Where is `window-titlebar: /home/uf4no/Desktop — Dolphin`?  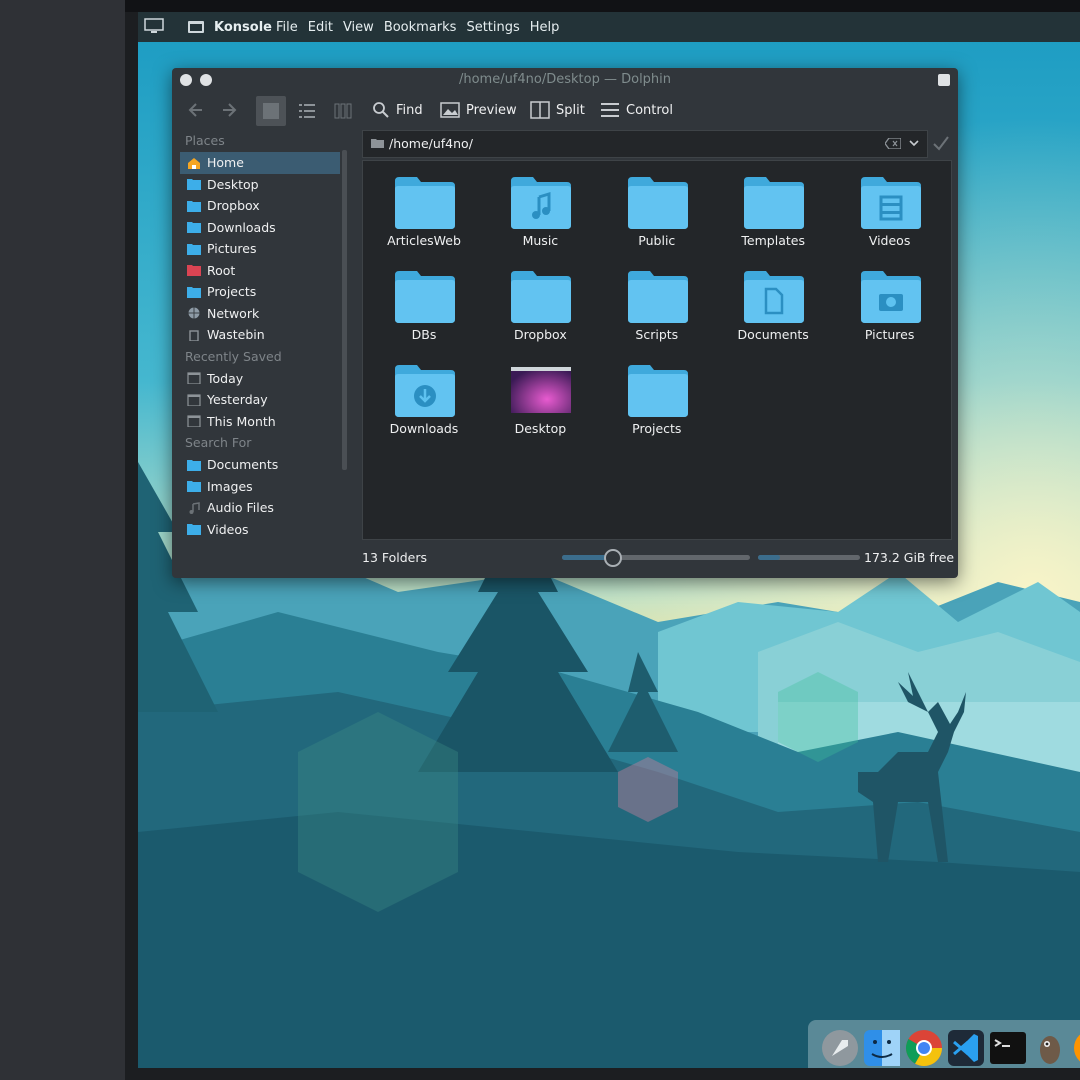 window-titlebar: /home/uf4no/Desktop — Dolphin is located at coordinates (565, 80).